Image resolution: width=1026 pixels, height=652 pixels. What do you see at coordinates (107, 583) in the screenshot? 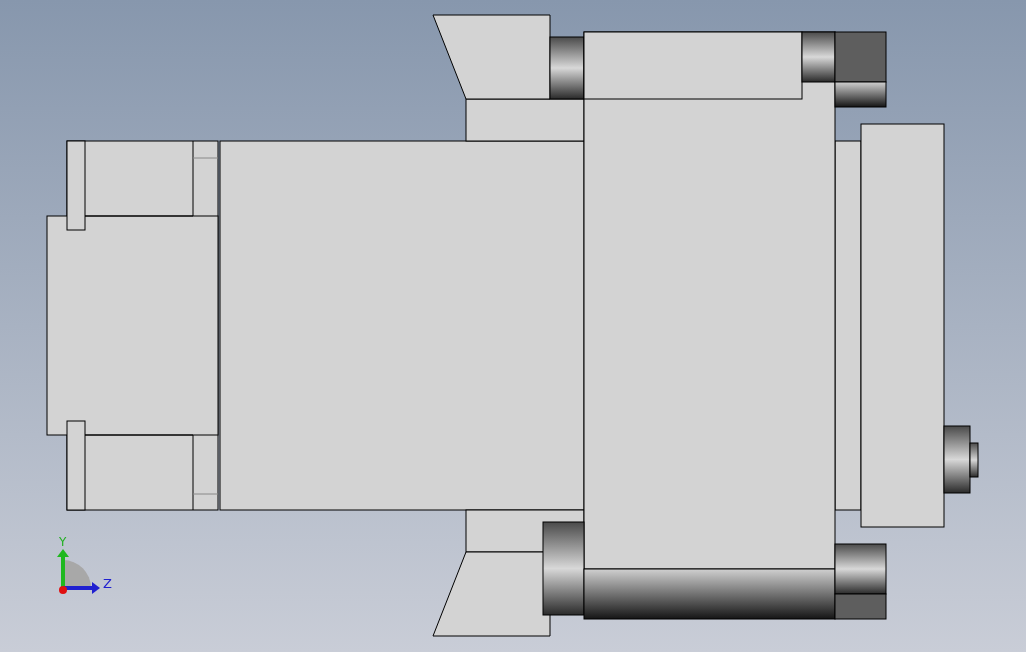
I see `z-axis-label: Z` at bounding box center [107, 583].